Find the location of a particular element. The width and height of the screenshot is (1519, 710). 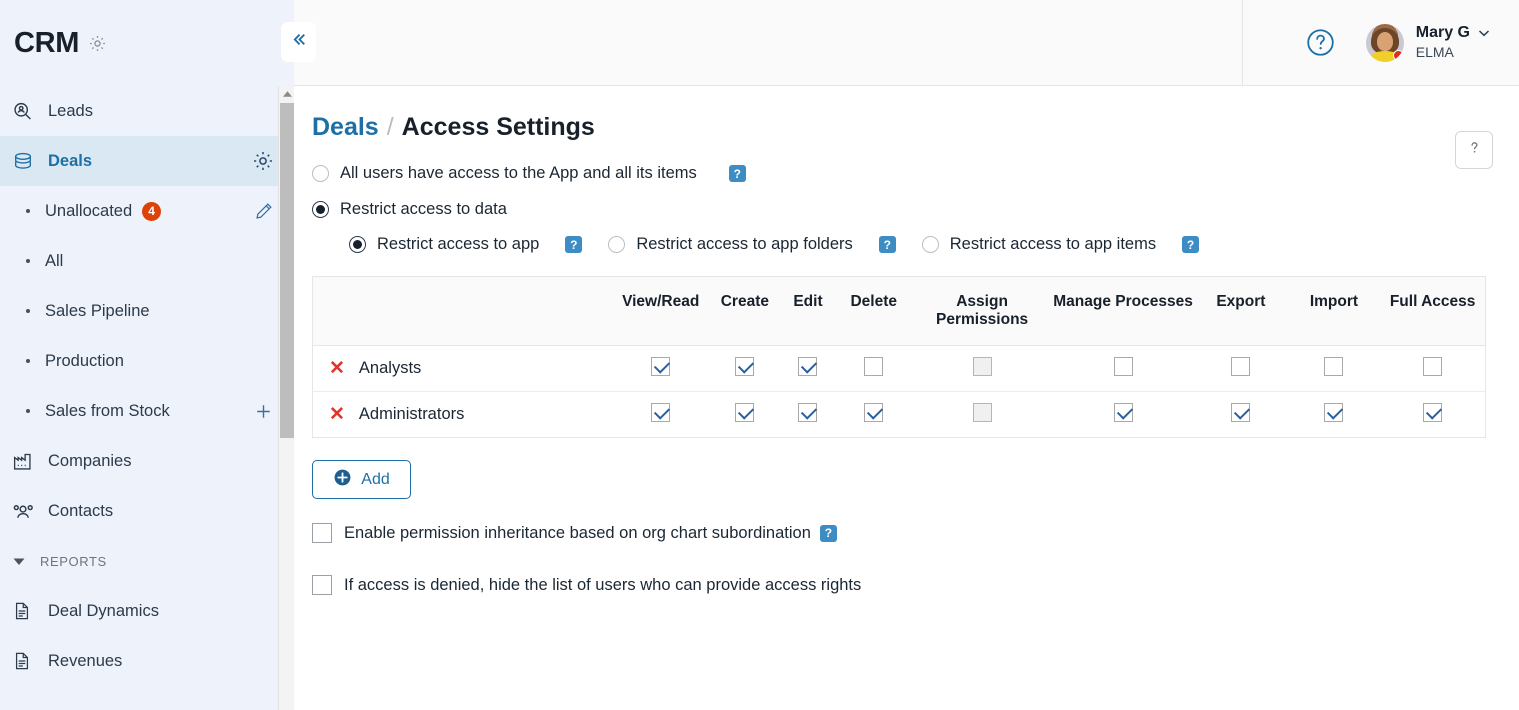

sidebar-scrollbar is located at coordinates (286, 398).